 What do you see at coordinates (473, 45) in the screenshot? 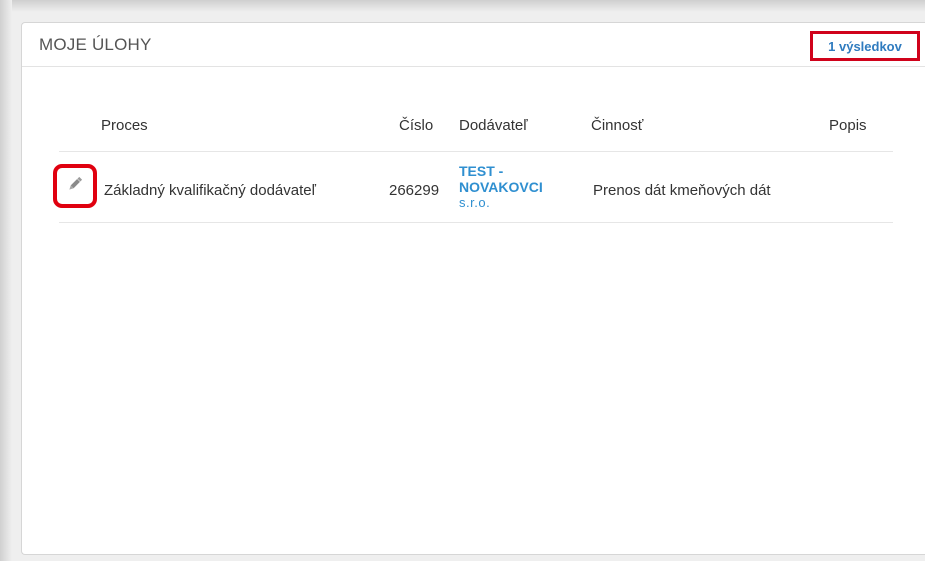
I see `panel-header: MOJE ÚLOHY 1 výsledkov` at bounding box center [473, 45].